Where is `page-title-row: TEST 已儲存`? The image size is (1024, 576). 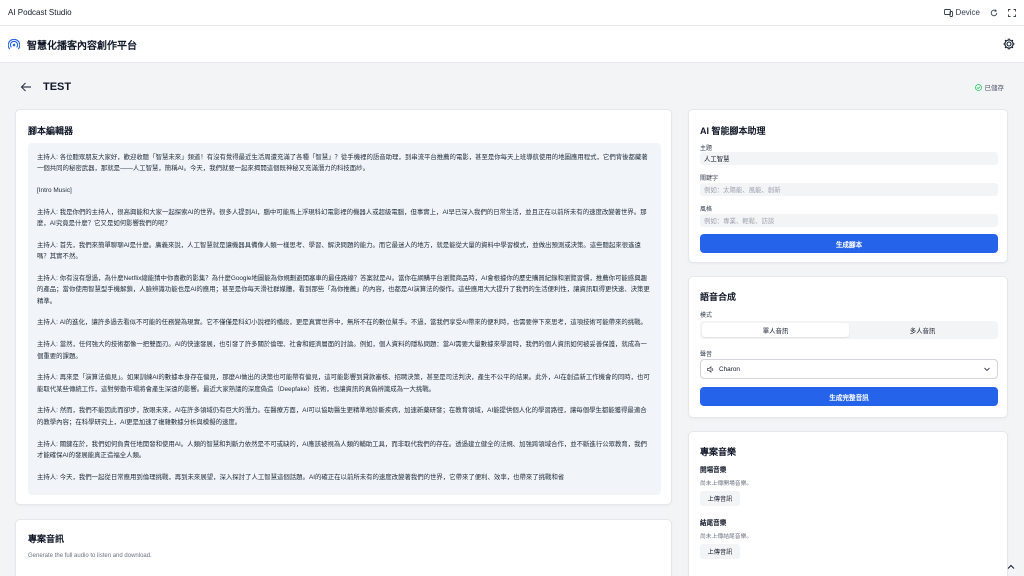
page-title-row: TEST 已儲存 is located at coordinates (512, 87).